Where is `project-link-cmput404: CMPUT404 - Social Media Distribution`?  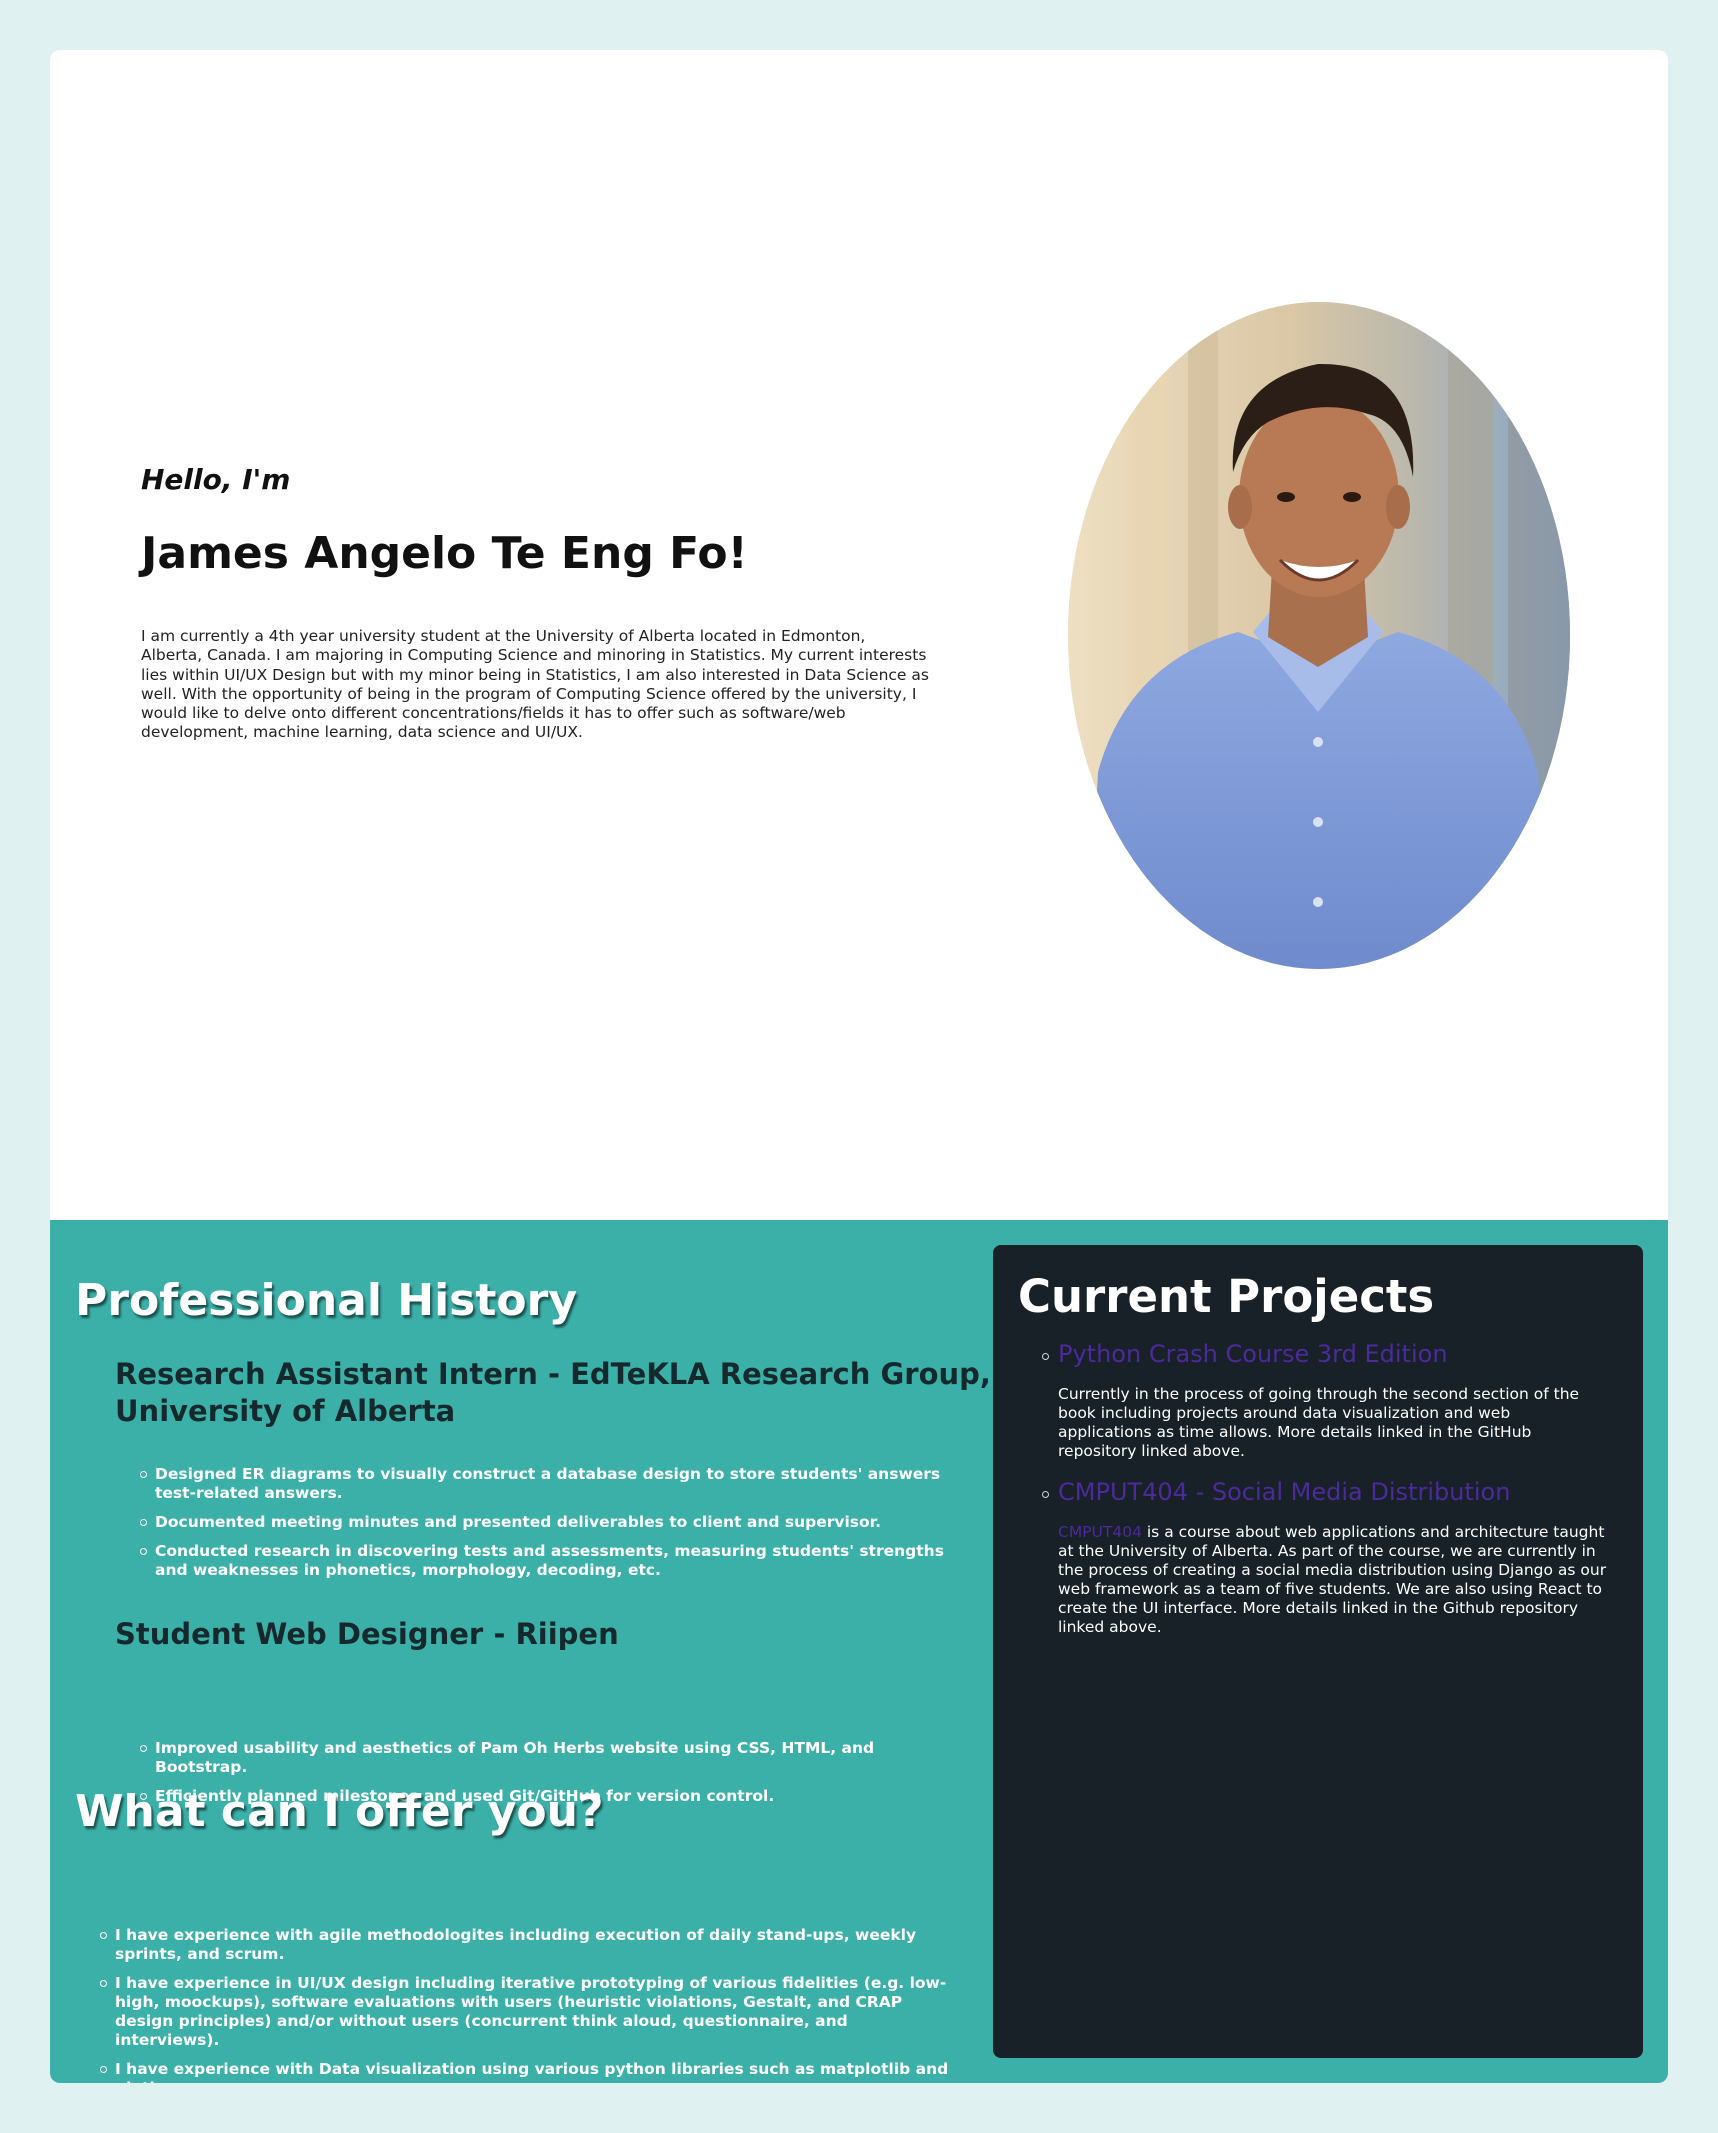 project-link-cmput404: CMPUT404 - Social Media Distribution is located at coordinates (1284, 1492).